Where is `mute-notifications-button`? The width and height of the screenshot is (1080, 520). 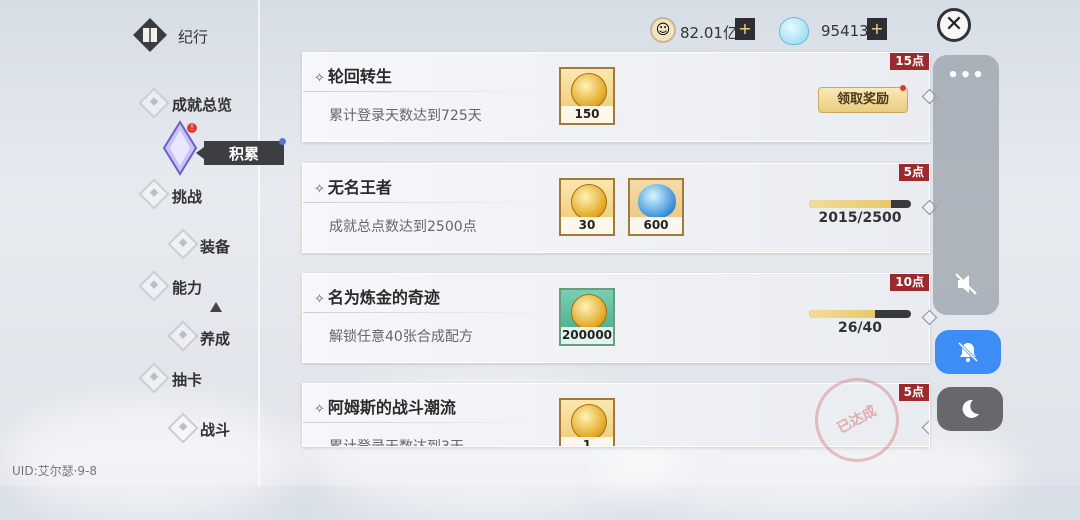 mute-notifications-button is located at coordinates (968, 352).